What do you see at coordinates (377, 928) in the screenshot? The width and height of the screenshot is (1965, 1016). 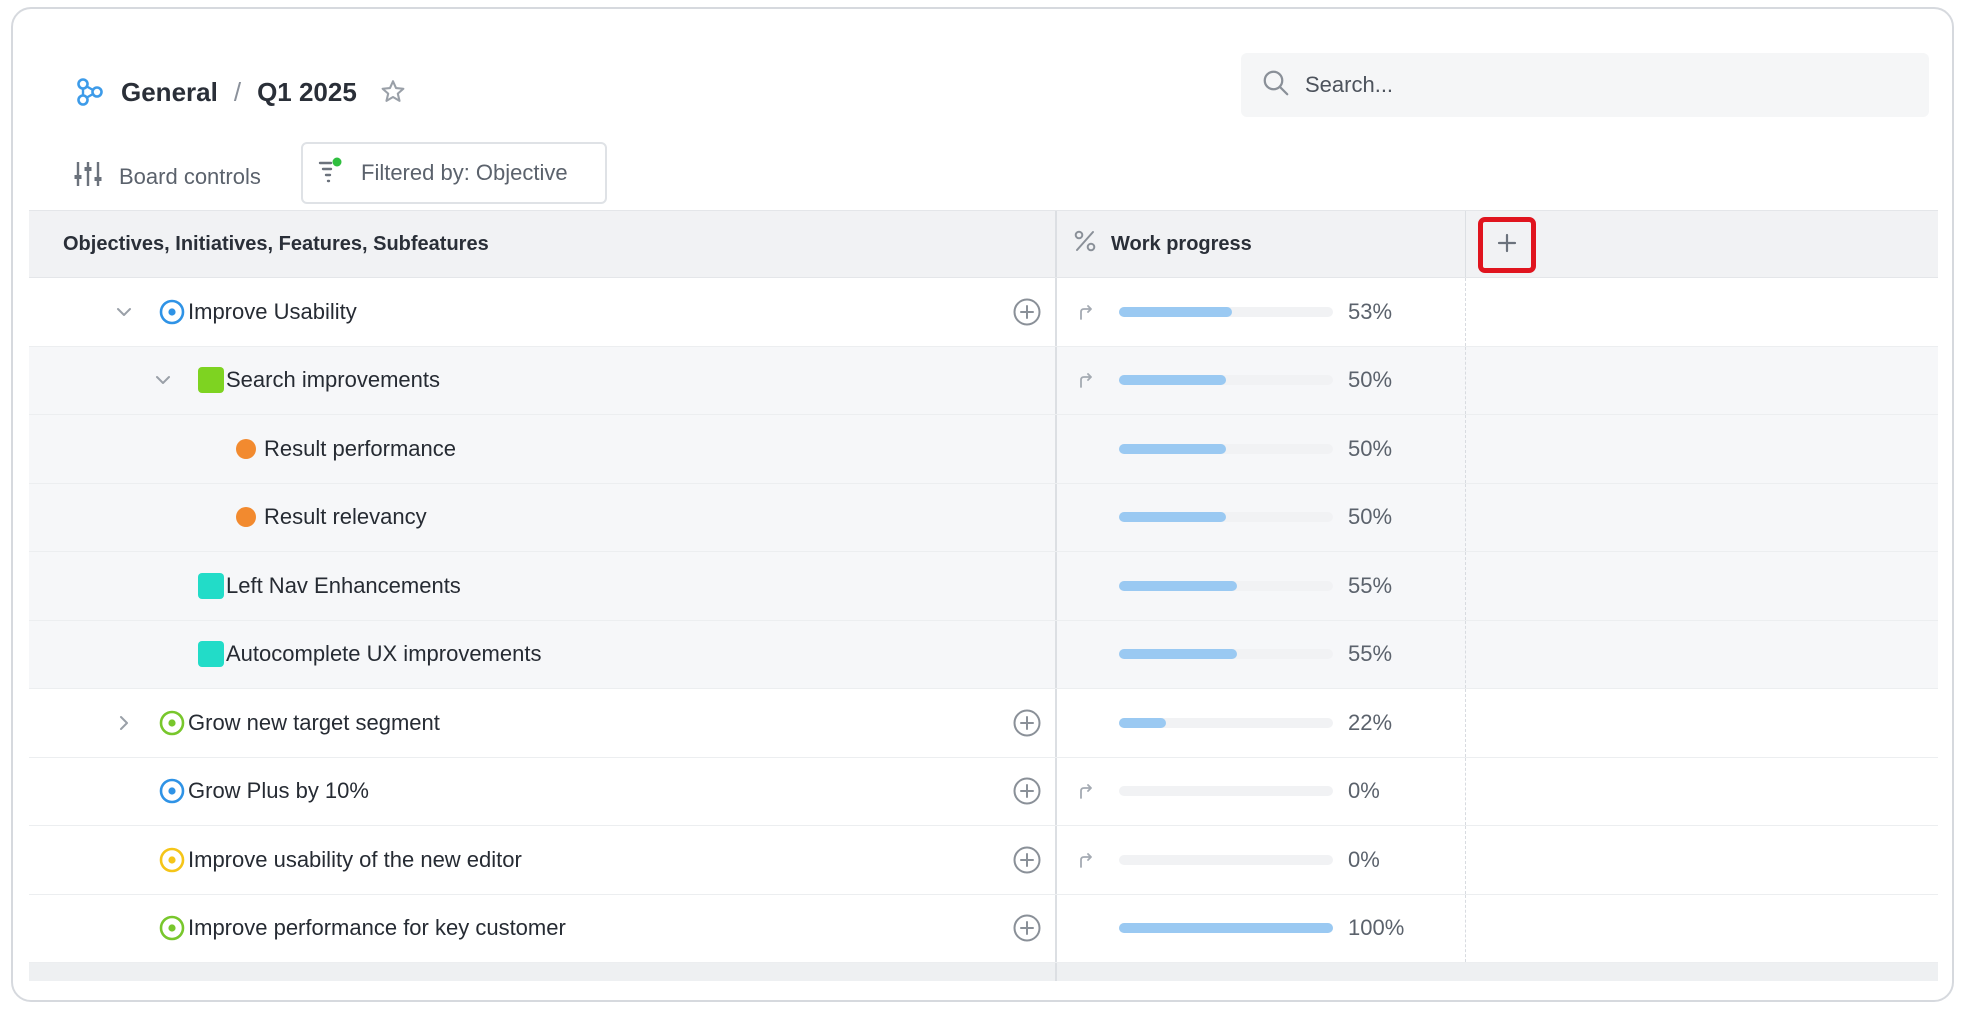 I see `row-label: Improve performance for key customer` at bounding box center [377, 928].